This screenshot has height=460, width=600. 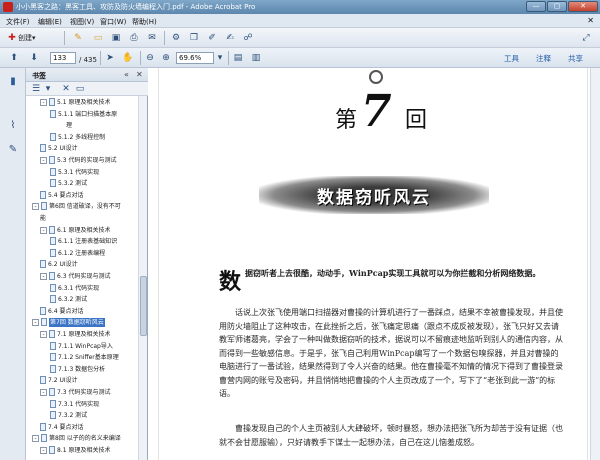 What do you see at coordinates (74, 289) in the screenshot?
I see `bookmark-item: 6.3.1 代码实现` at bounding box center [74, 289].